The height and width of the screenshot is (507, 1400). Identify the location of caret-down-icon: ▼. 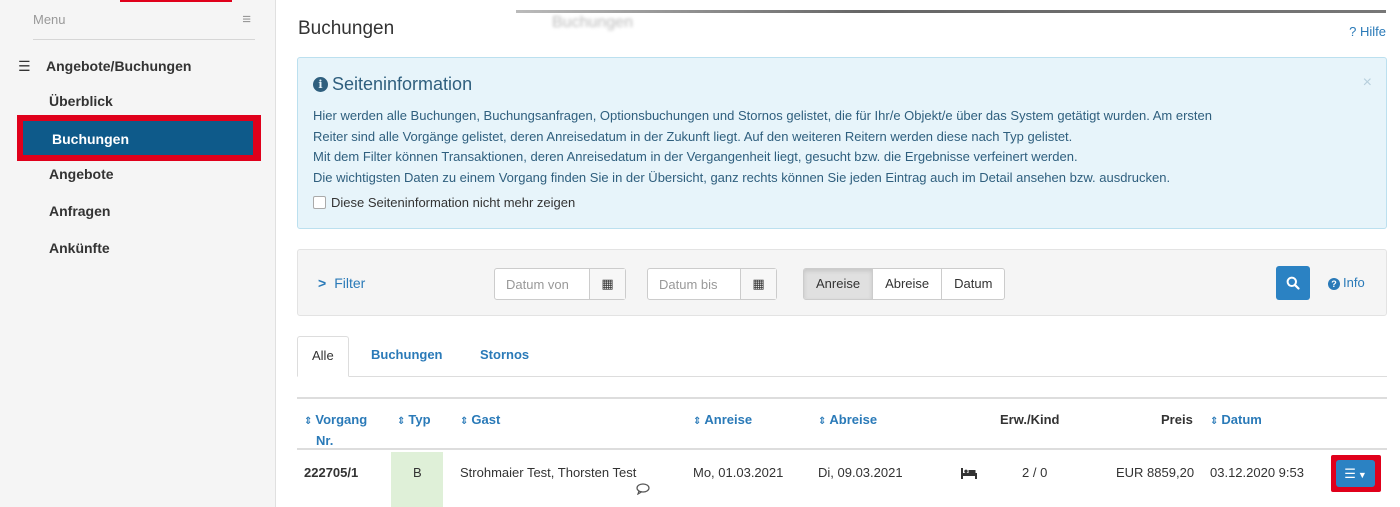
(1362, 475).